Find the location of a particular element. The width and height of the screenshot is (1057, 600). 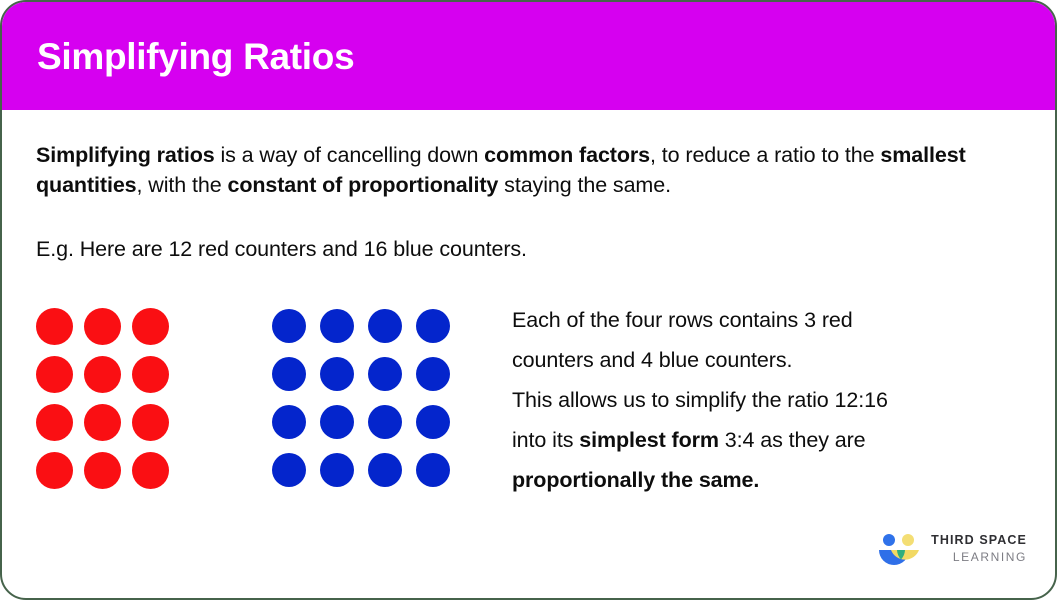

explanation-line-5: proportionally the same. is located at coordinates (772, 480).